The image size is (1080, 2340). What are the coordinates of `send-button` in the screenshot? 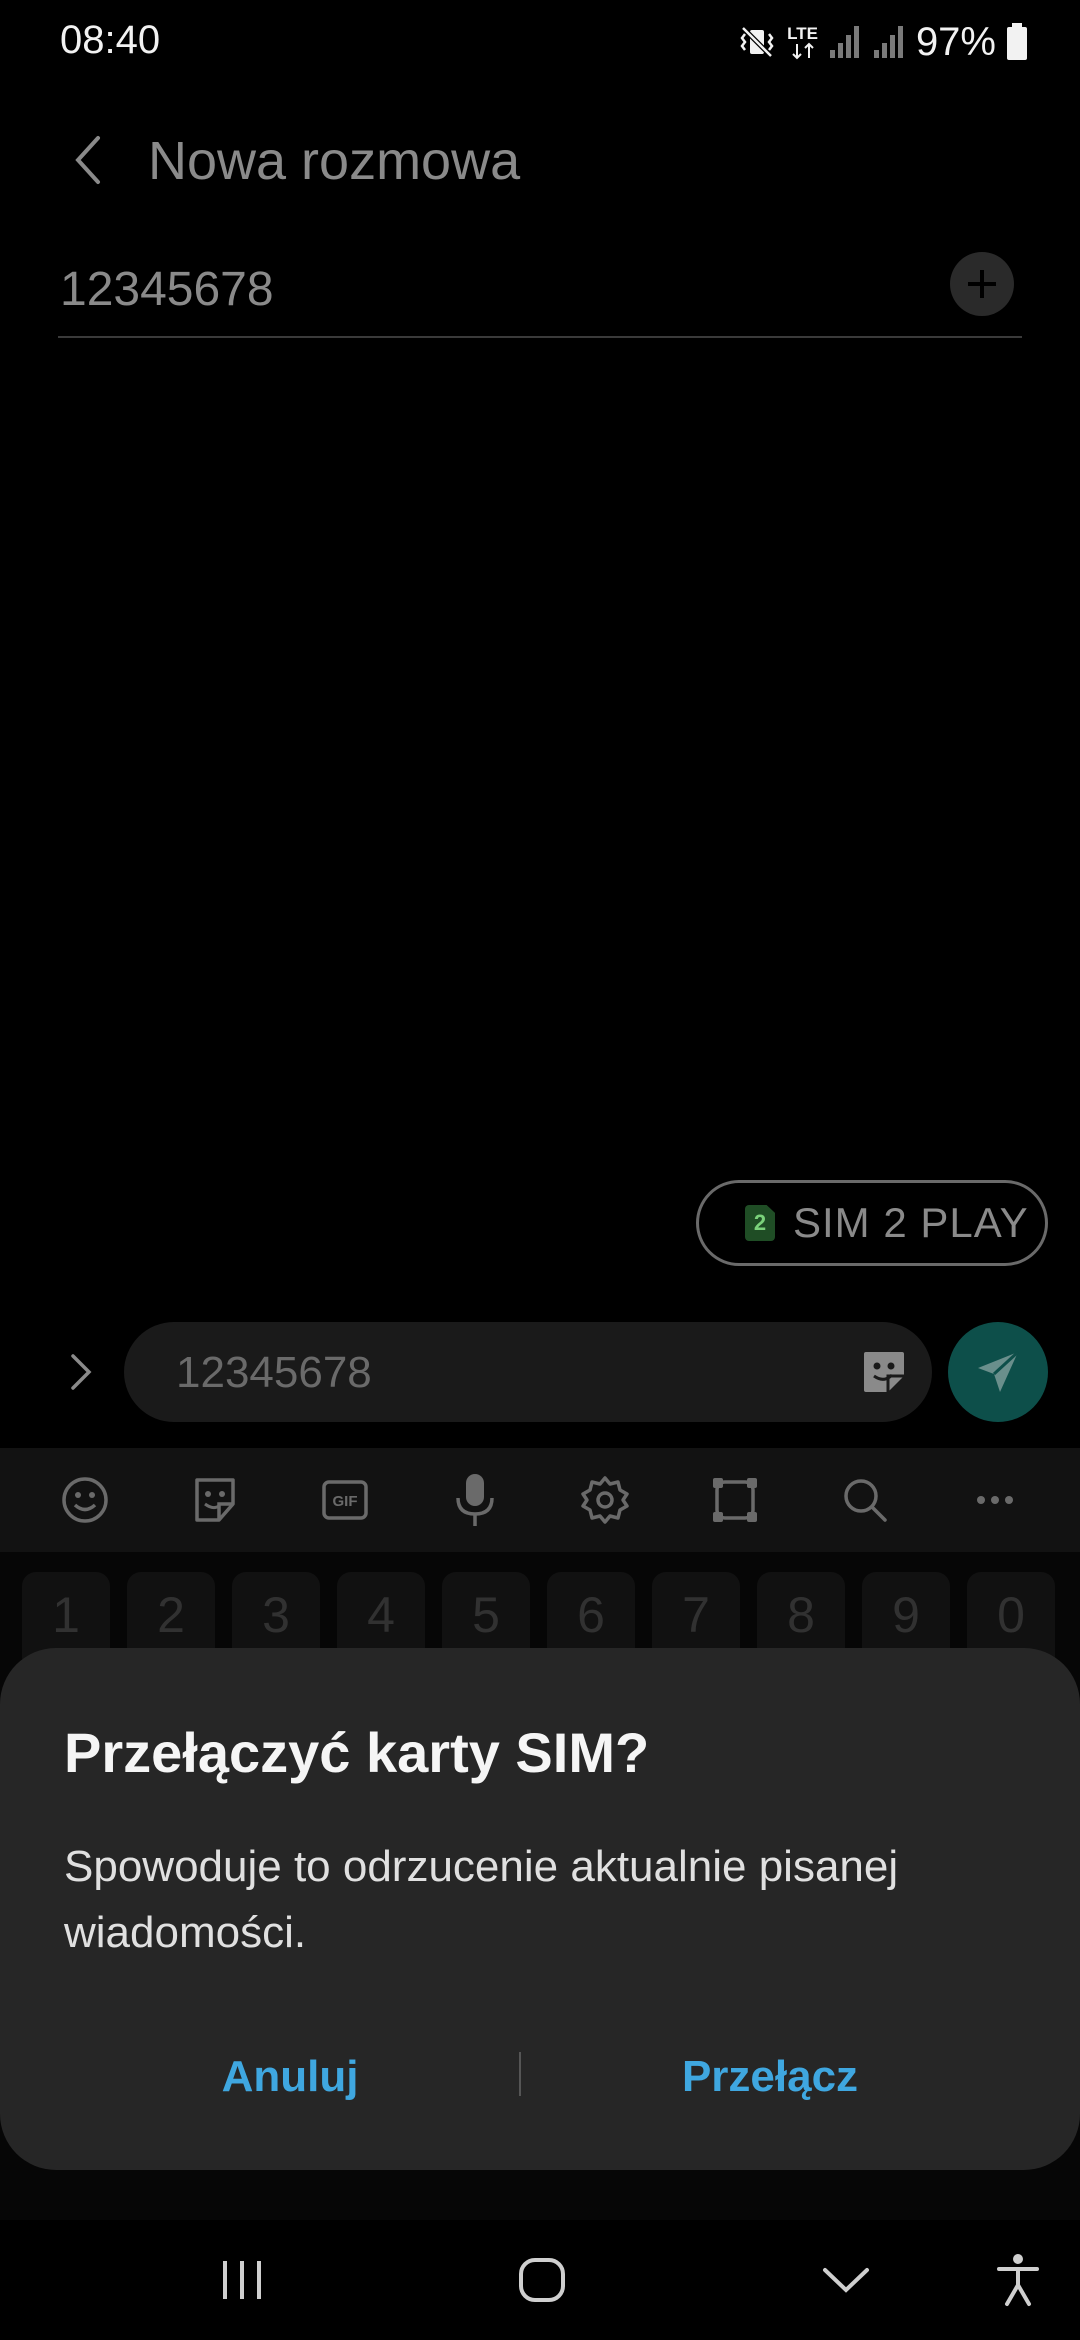 It's located at (998, 1372).